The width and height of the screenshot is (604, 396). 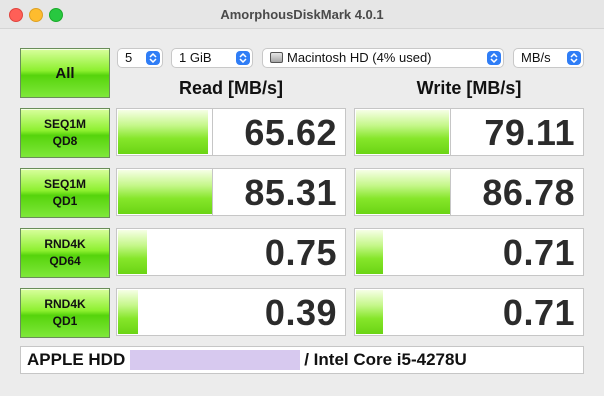 What do you see at coordinates (469, 132) in the screenshot?
I see `seq1m-qd8-write-result: 79.11` at bounding box center [469, 132].